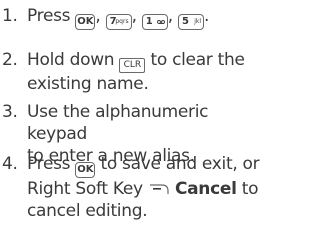  I want to click on right-soft-key-icon, so click(159, 189).